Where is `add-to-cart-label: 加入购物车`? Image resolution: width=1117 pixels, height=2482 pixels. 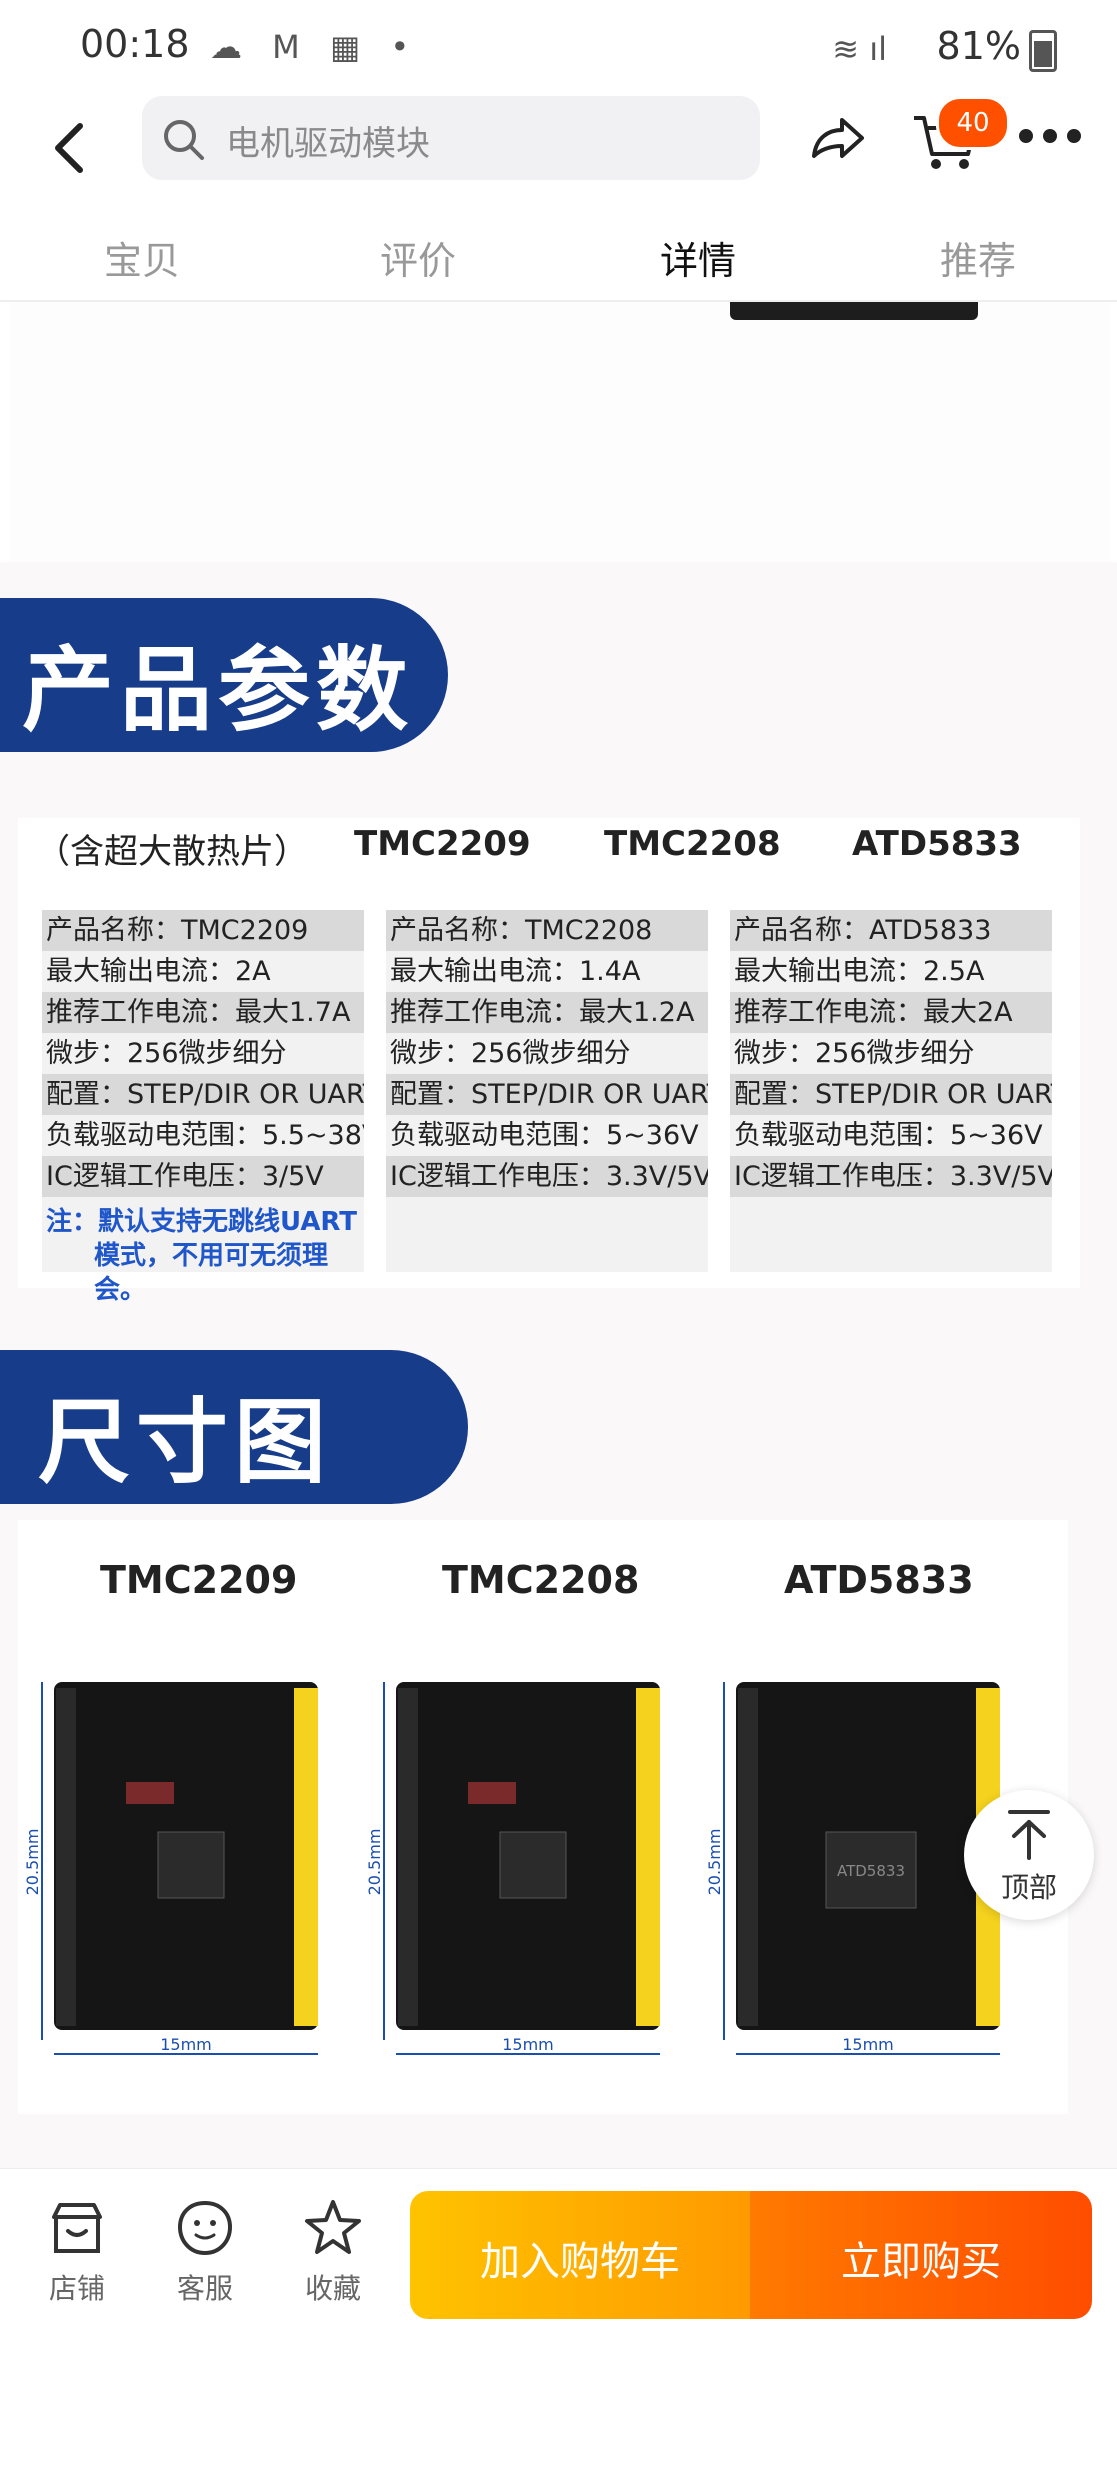
add-to-cart-label: 加入购物车 is located at coordinates (580, 2262).